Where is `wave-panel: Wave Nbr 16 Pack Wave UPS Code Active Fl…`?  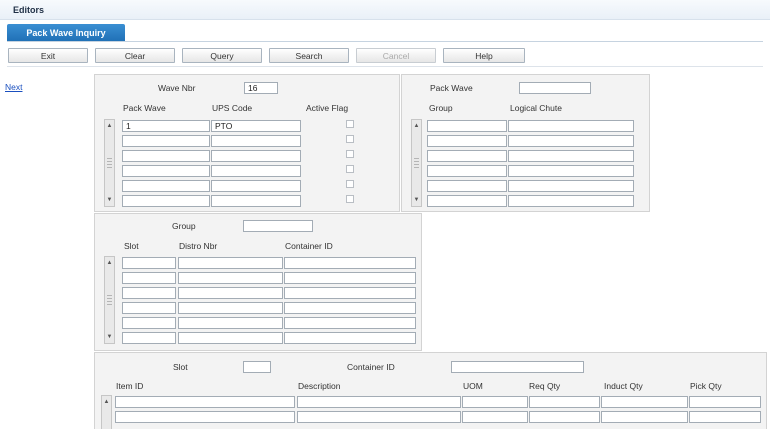 wave-panel: Wave Nbr 16 Pack Wave UPS Code Active Fl… is located at coordinates (247, 143).